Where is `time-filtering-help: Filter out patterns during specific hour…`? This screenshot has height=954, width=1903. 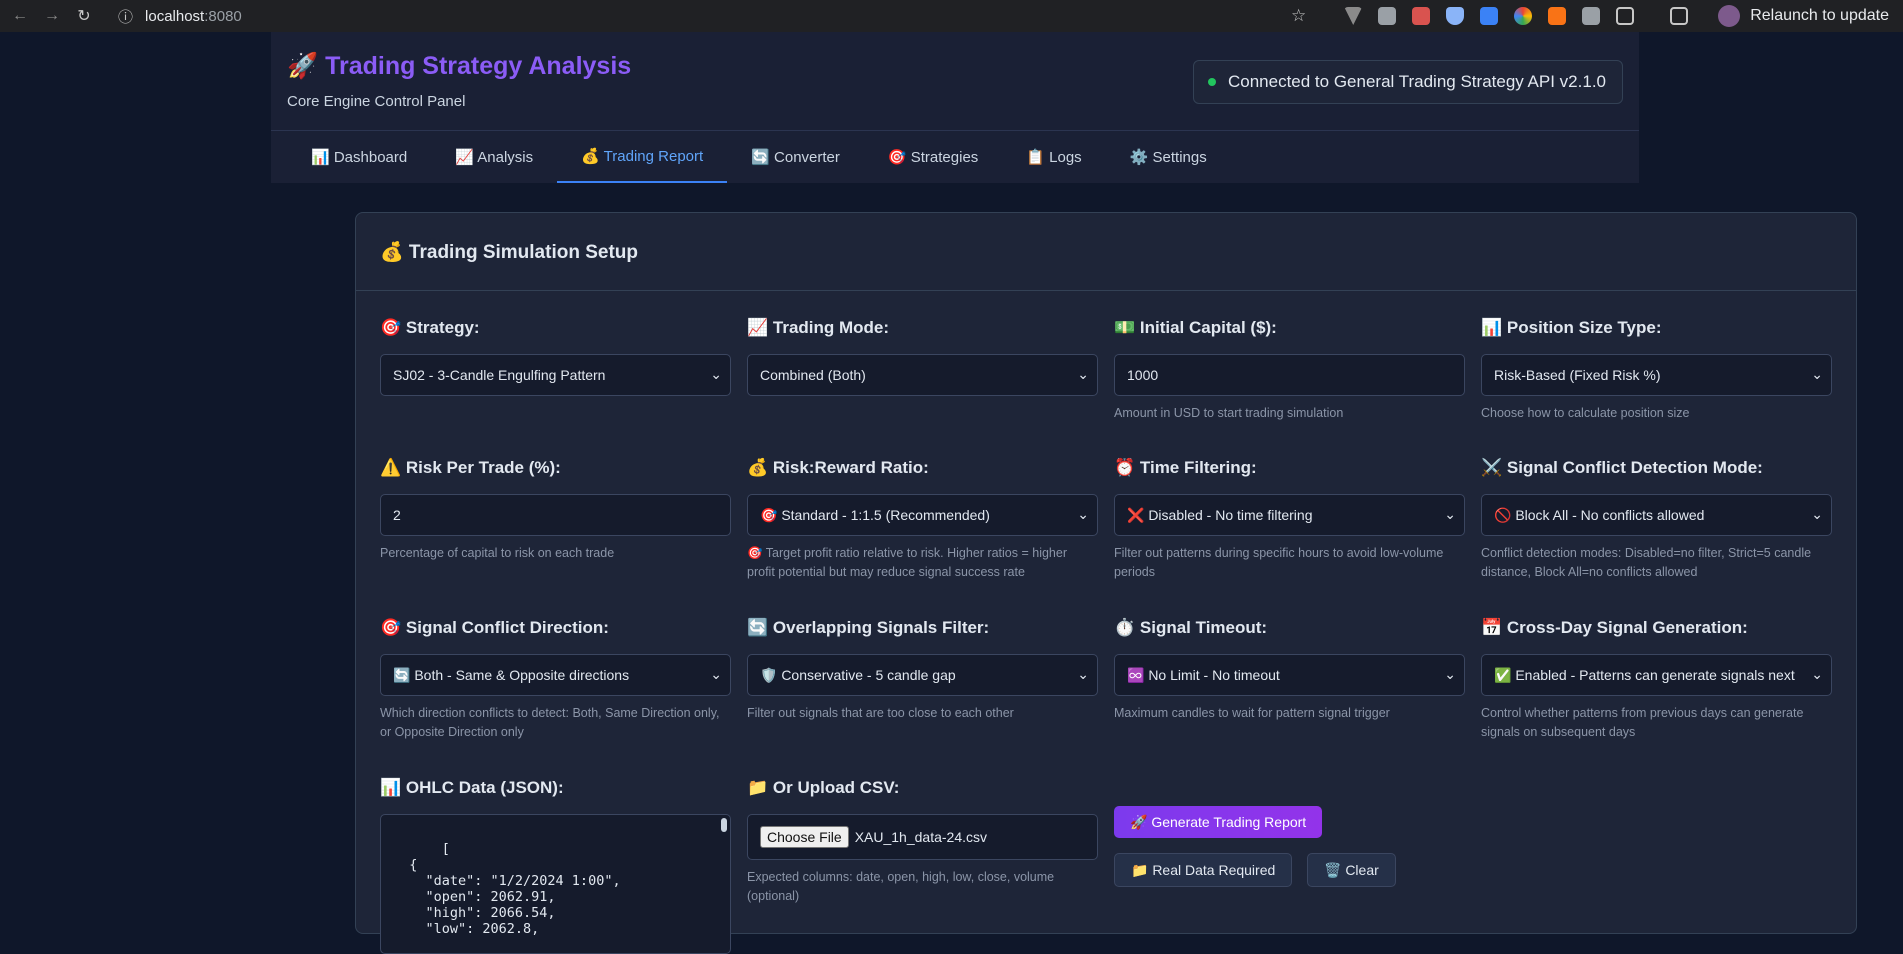 time-filtering-help: Filter out patterns during specific hour… is located at coordinates (1279, 562).